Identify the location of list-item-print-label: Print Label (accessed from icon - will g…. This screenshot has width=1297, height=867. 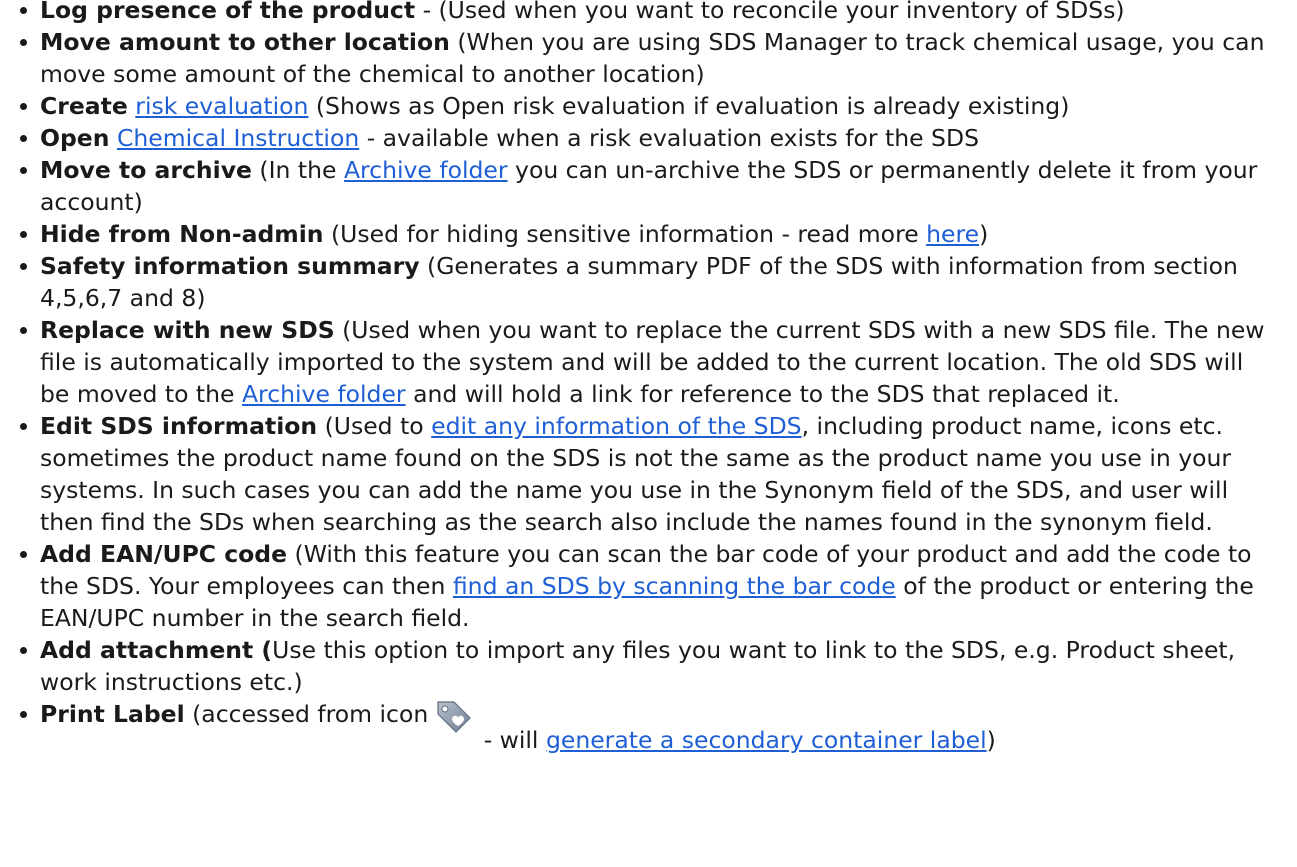
(648, 726).